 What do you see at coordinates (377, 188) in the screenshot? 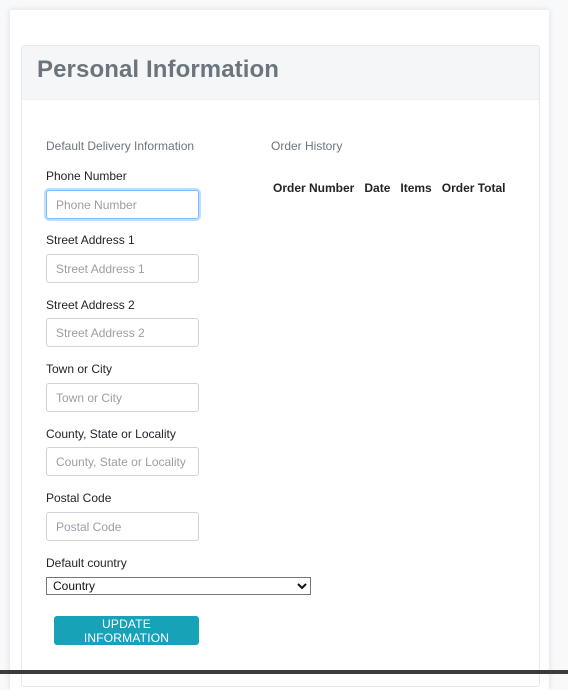
I see `column-date: Date` at bounding box center [377, 188].